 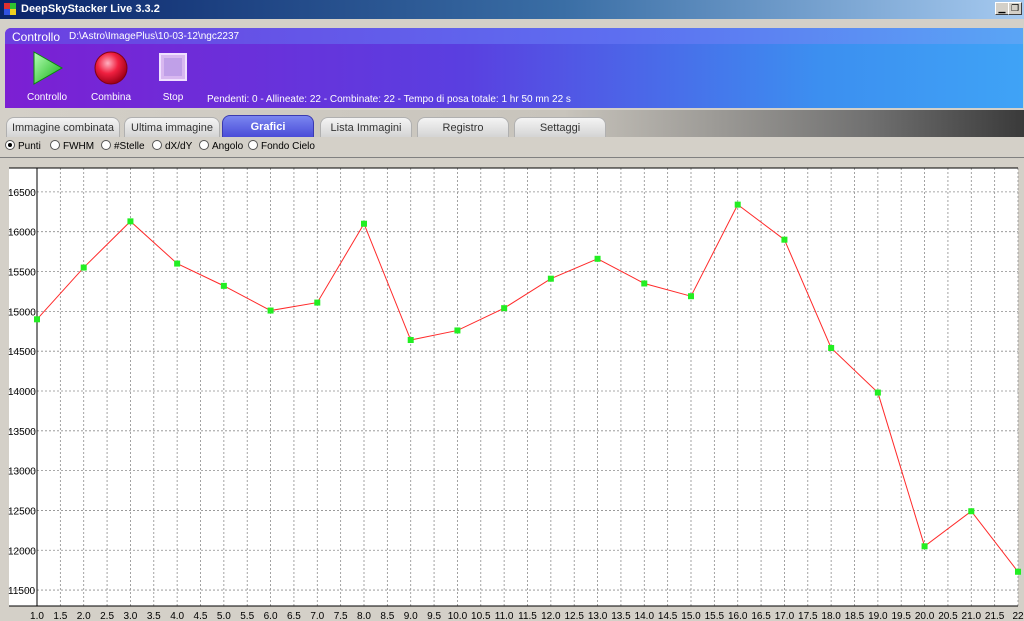 I want to click on radio-angolo: Angolo, so click(x=221, y=146).